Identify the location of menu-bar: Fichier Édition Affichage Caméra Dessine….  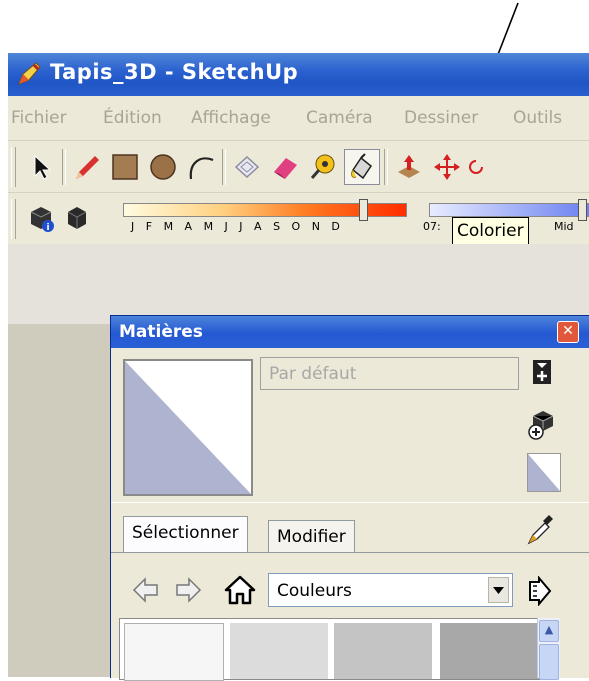
(298, 118).